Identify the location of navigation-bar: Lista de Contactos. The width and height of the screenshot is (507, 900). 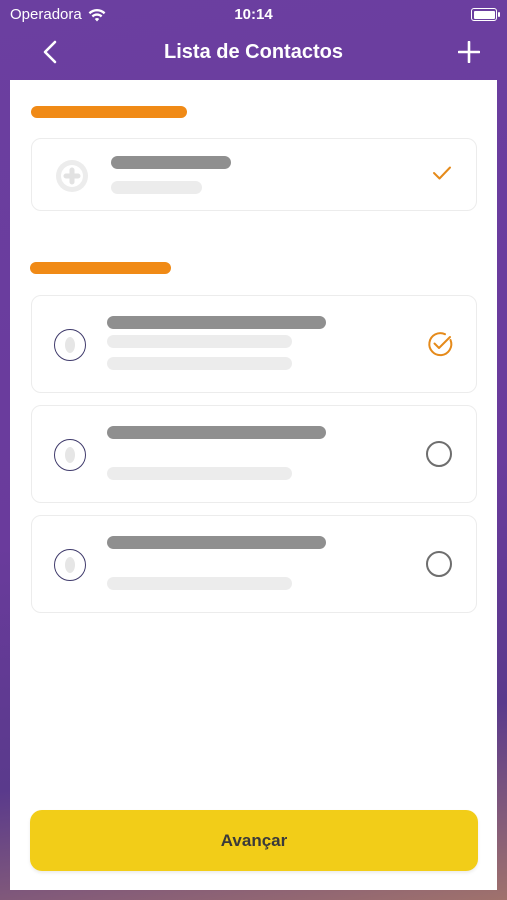
(253, 54).